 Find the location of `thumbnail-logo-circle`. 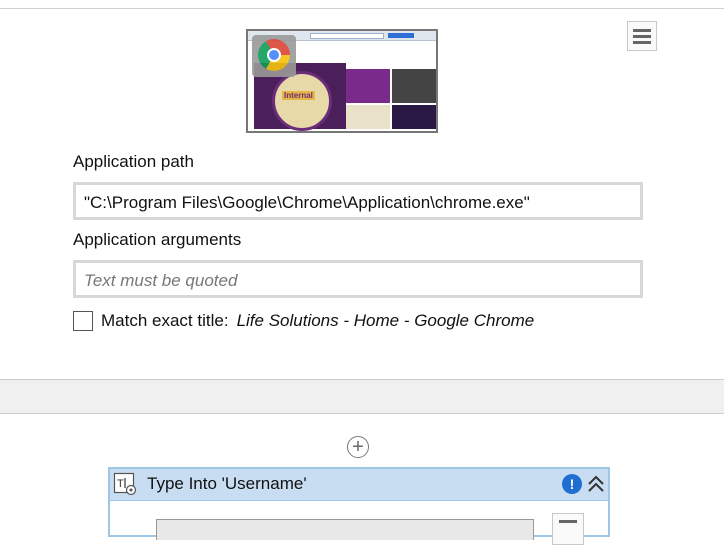

thumbnail-logo-circle is located at coordinates (302, 101).